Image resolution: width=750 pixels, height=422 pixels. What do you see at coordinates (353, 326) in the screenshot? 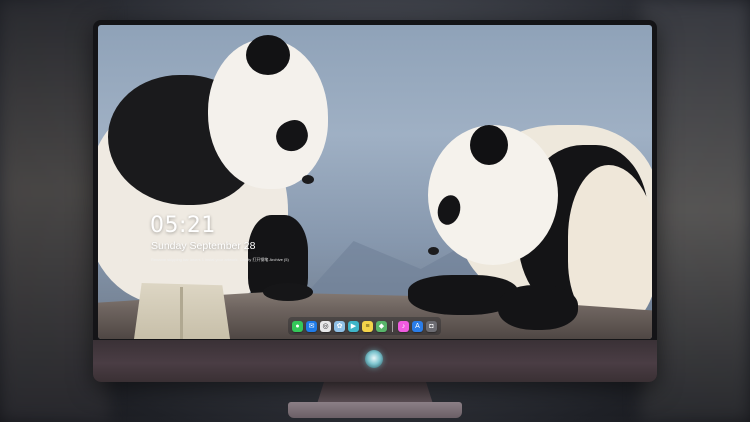
I see `video-editor-icon: ▶` at bounding box center [353, 326].